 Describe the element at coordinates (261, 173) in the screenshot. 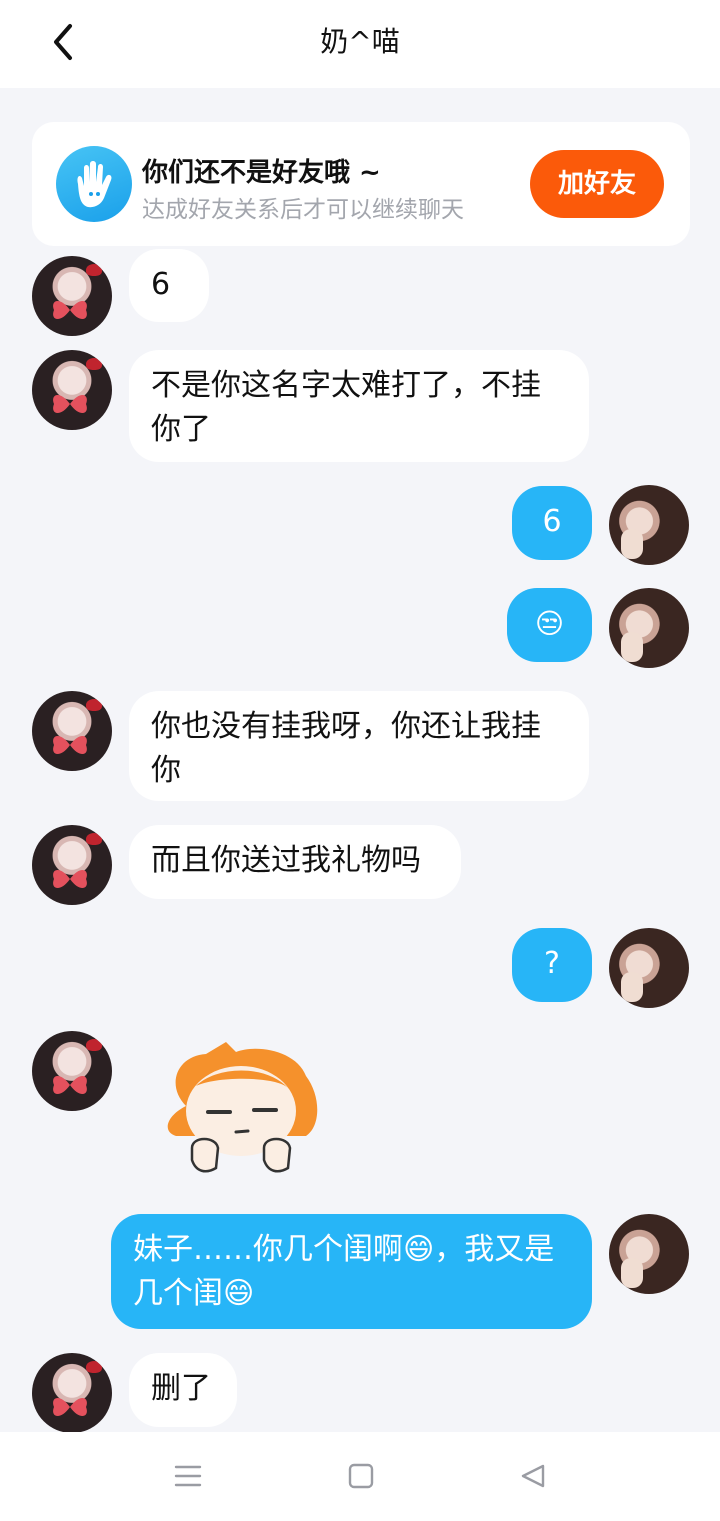

I see `not-friends-title: 你们还不是好友哦 ~` at that location.